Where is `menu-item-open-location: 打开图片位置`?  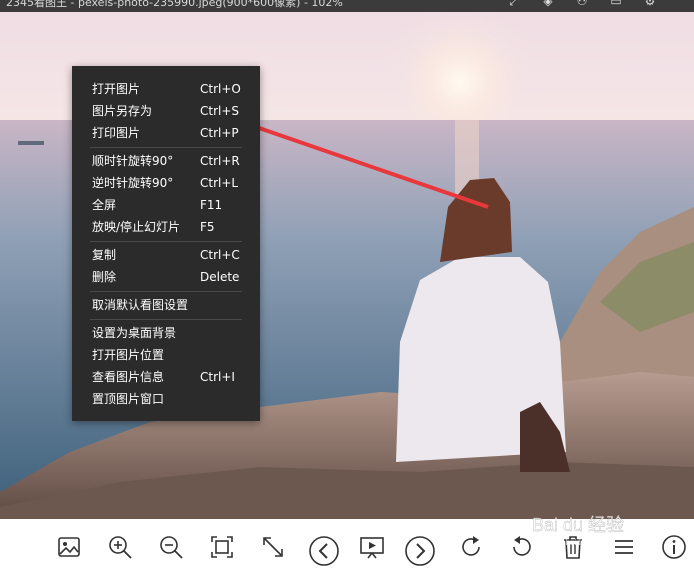
menu-item-open-location: 打开图片位置 is located at coordinates (170, 355).